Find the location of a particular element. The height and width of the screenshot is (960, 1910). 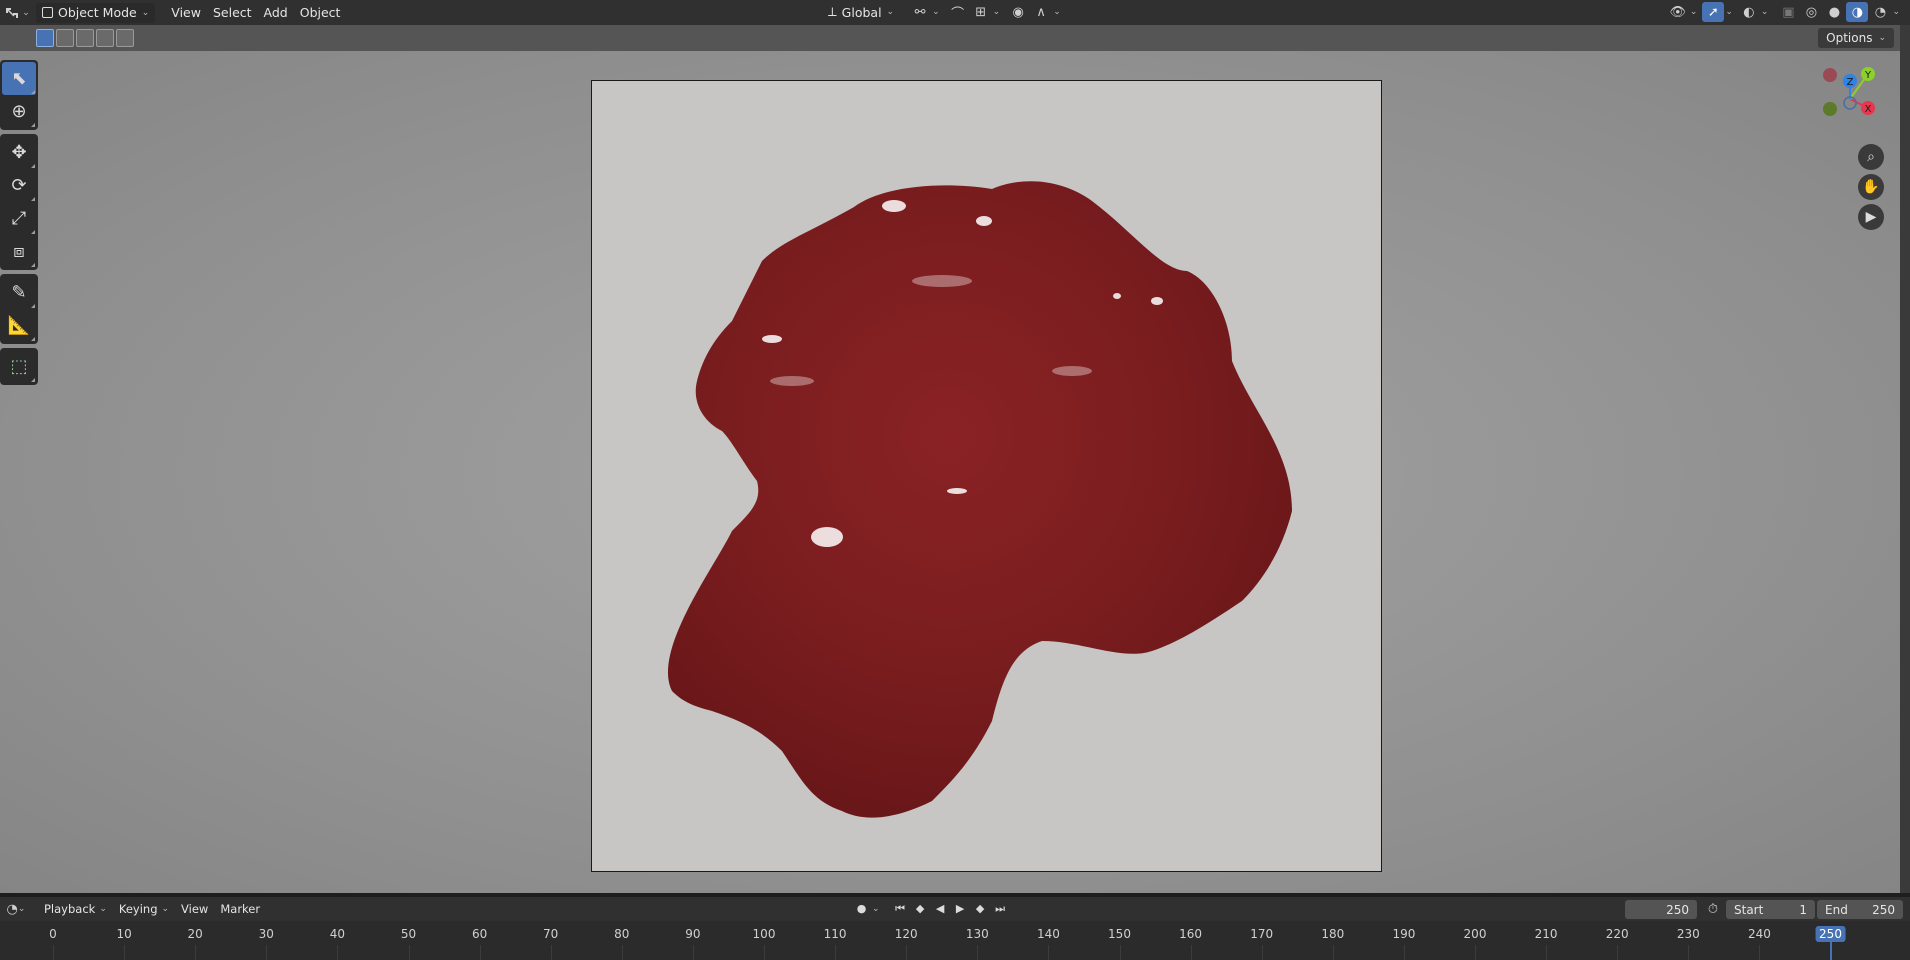

overlays-icon: ◐ is located at coordinates (1749, 12).